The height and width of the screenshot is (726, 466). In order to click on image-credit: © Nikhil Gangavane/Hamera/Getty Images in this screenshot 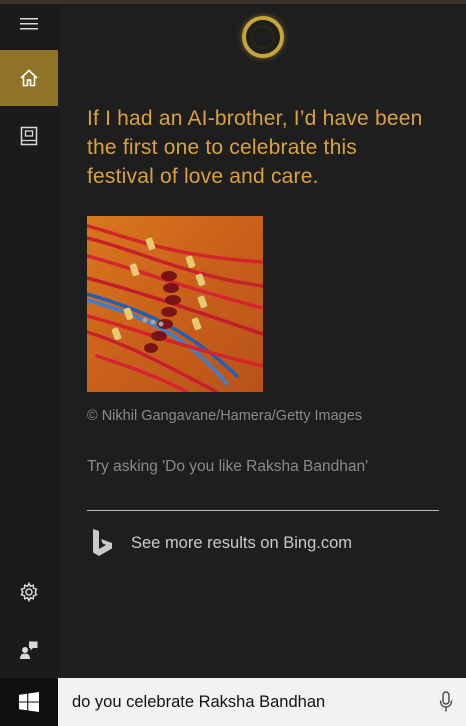, I will do `click(225, 416)`.